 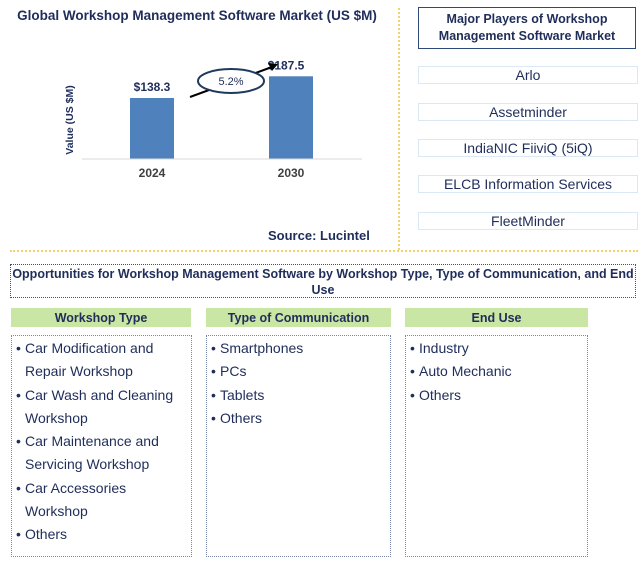 I want to click on cagr-value: 5.2%, so click(x=230, y=82).